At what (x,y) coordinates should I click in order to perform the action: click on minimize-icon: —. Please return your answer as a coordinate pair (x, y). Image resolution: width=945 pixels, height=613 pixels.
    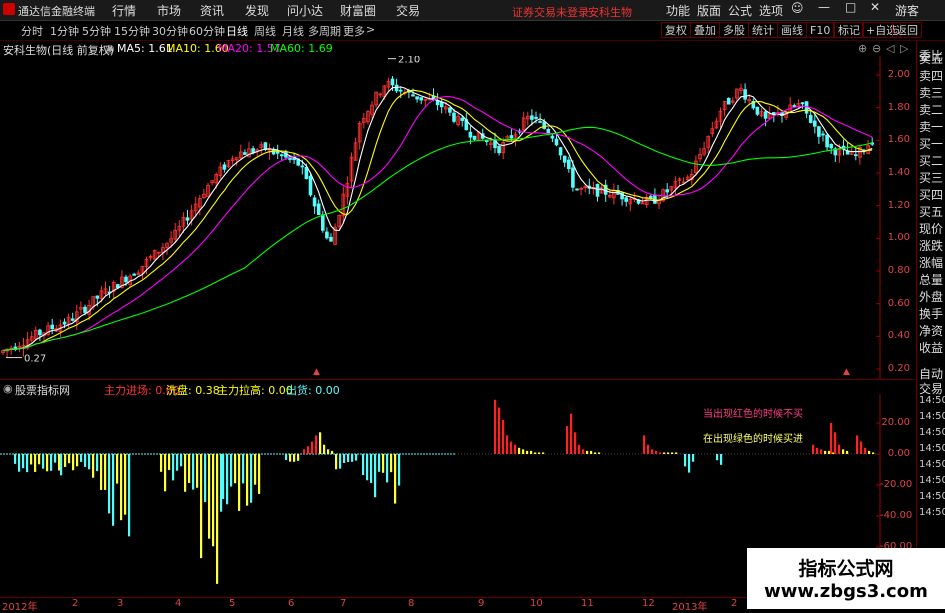
    Looking at the image, I should click on (824, 7).